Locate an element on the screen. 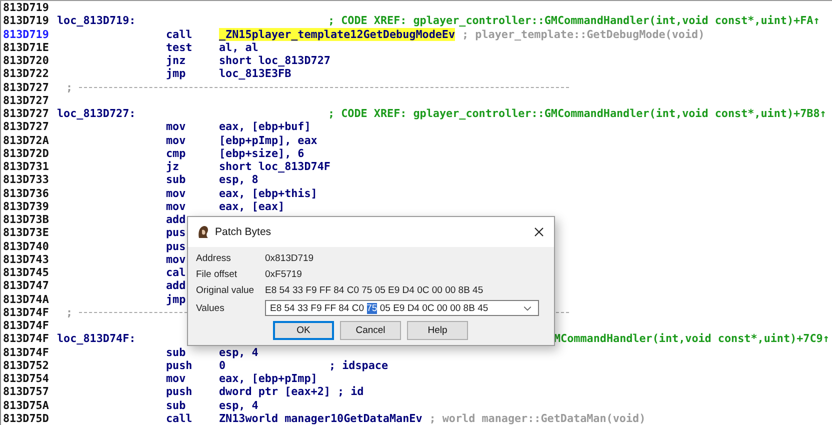 The image size is (832, 425). dialog-button: OK is located at coordinates (303, 330).